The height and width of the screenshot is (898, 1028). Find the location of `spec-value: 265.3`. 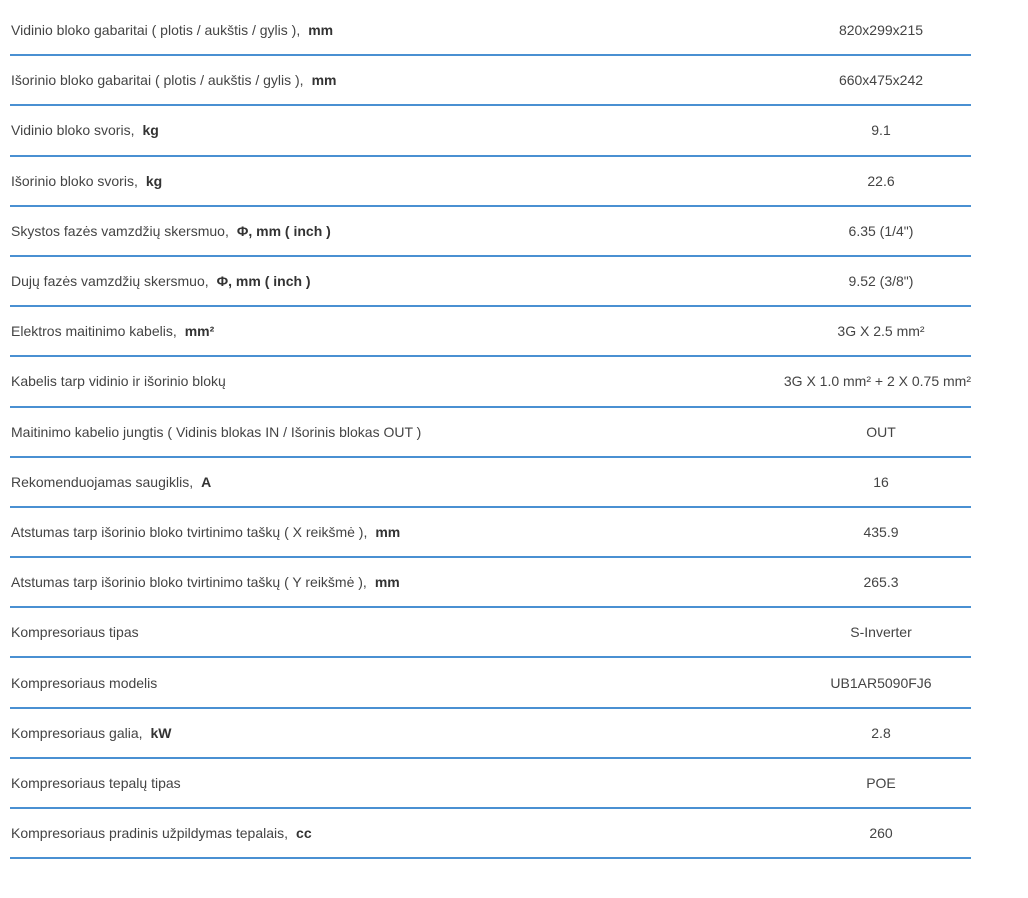

spec-value: 265.3 is located at coordinates (881, 582).